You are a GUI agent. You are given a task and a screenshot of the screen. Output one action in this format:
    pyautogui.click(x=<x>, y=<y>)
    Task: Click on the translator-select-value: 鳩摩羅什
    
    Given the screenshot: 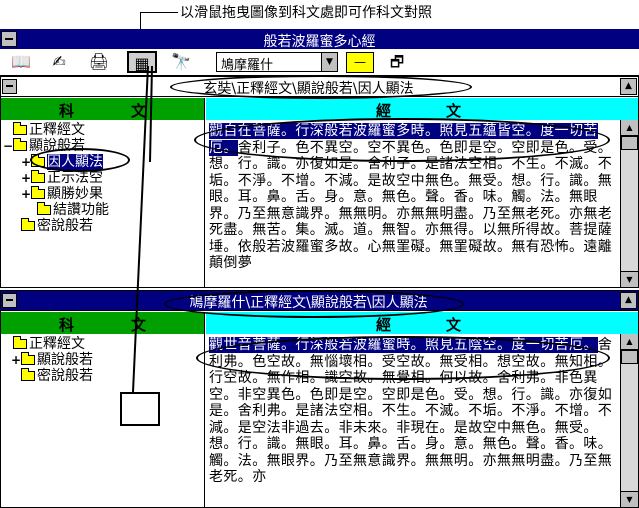 What is the action you would take?
    pyautogui.click(x=247, y=65)
    